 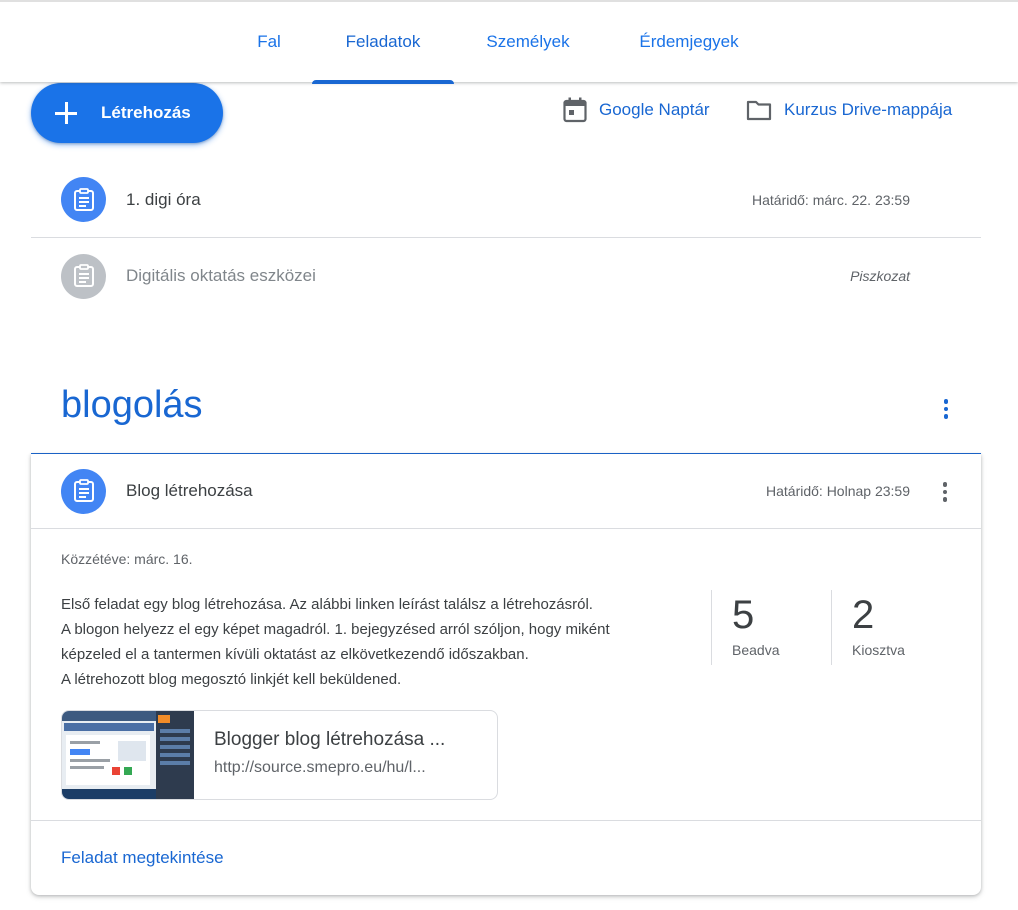 I want to click on assigned-count: 2 Kiosztva, so click(x=868, y=627).